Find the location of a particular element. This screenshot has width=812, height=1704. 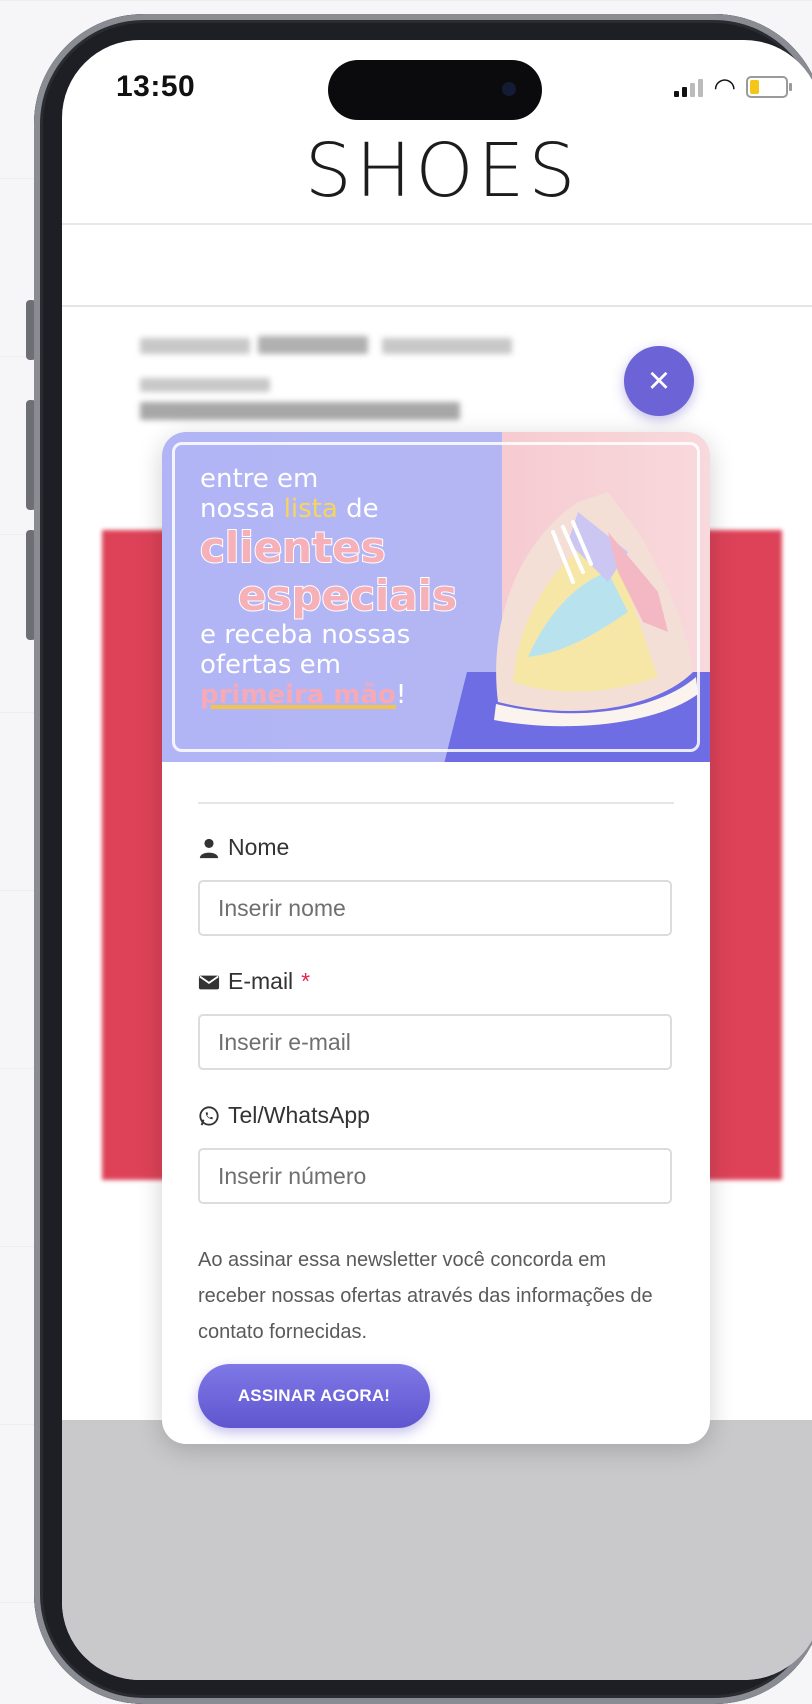

form-divider is located at coordinates (436, 803).